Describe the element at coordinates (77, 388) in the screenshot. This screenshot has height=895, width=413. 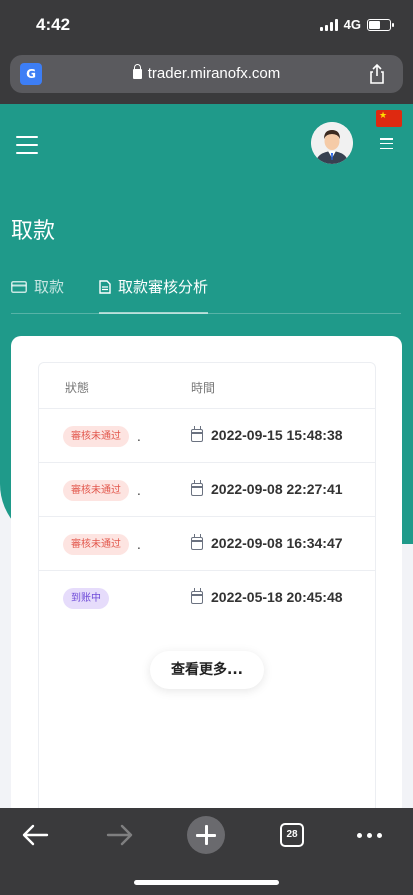
I see `column-header-status: 狀態` at that location.